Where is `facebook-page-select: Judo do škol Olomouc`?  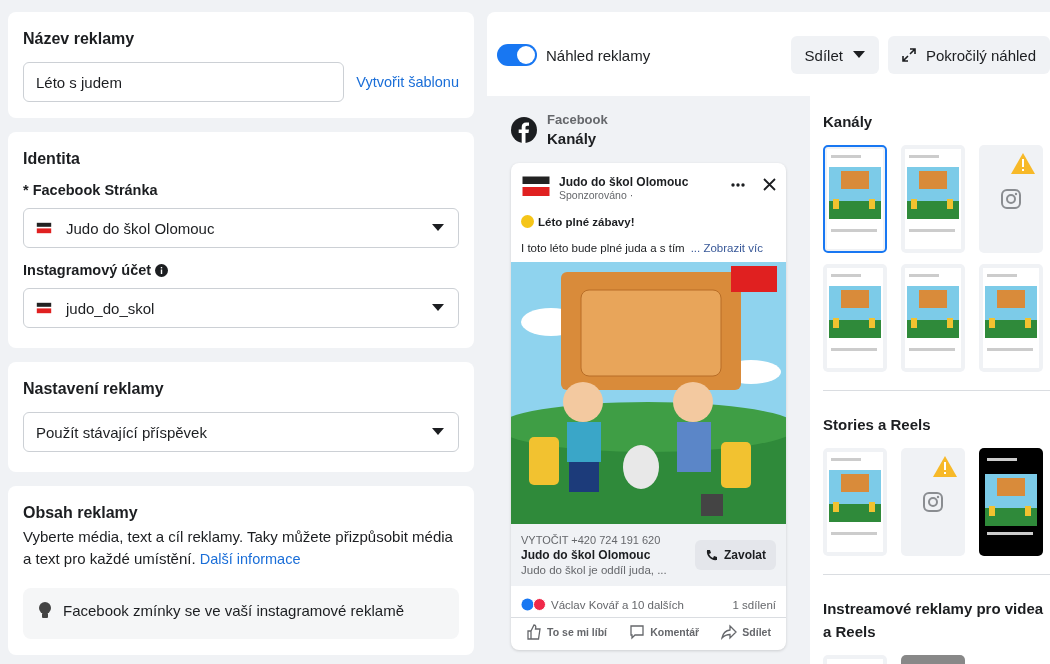 facebook-page-select: Judo do škol Olomouc is located at coordinates (241, 228).